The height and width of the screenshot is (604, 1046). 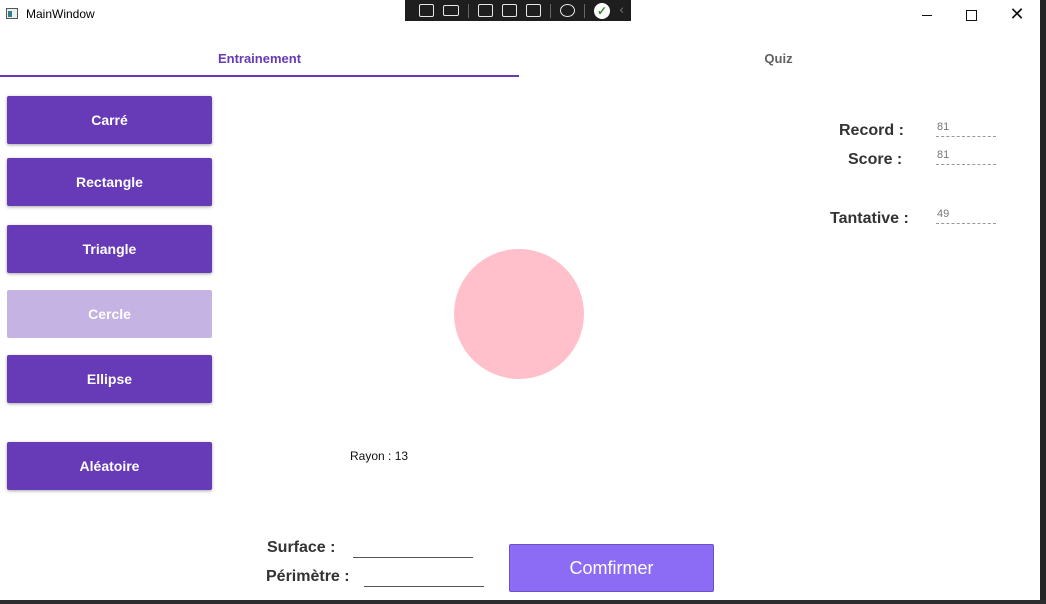 I want to click on surface-label: Surface :, so click(x=301, y=547).